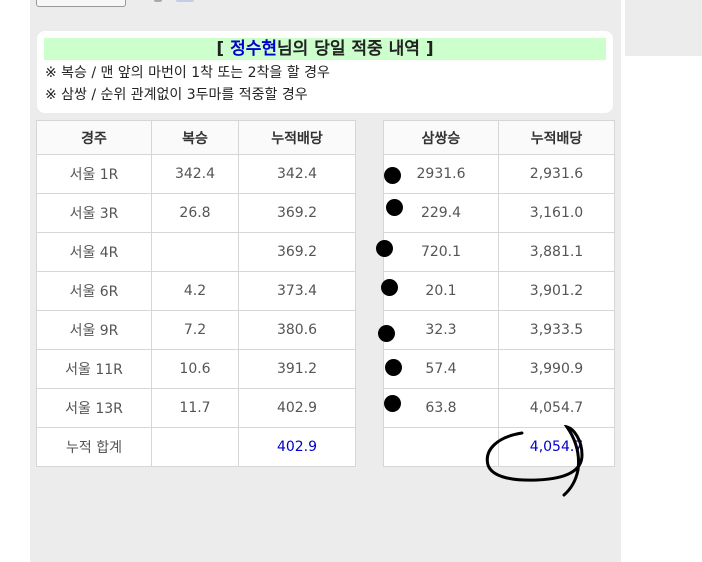 This screenshot has height=562, width=702. I want to click on header-samssang: 삼쌍승, so click(441, 137).